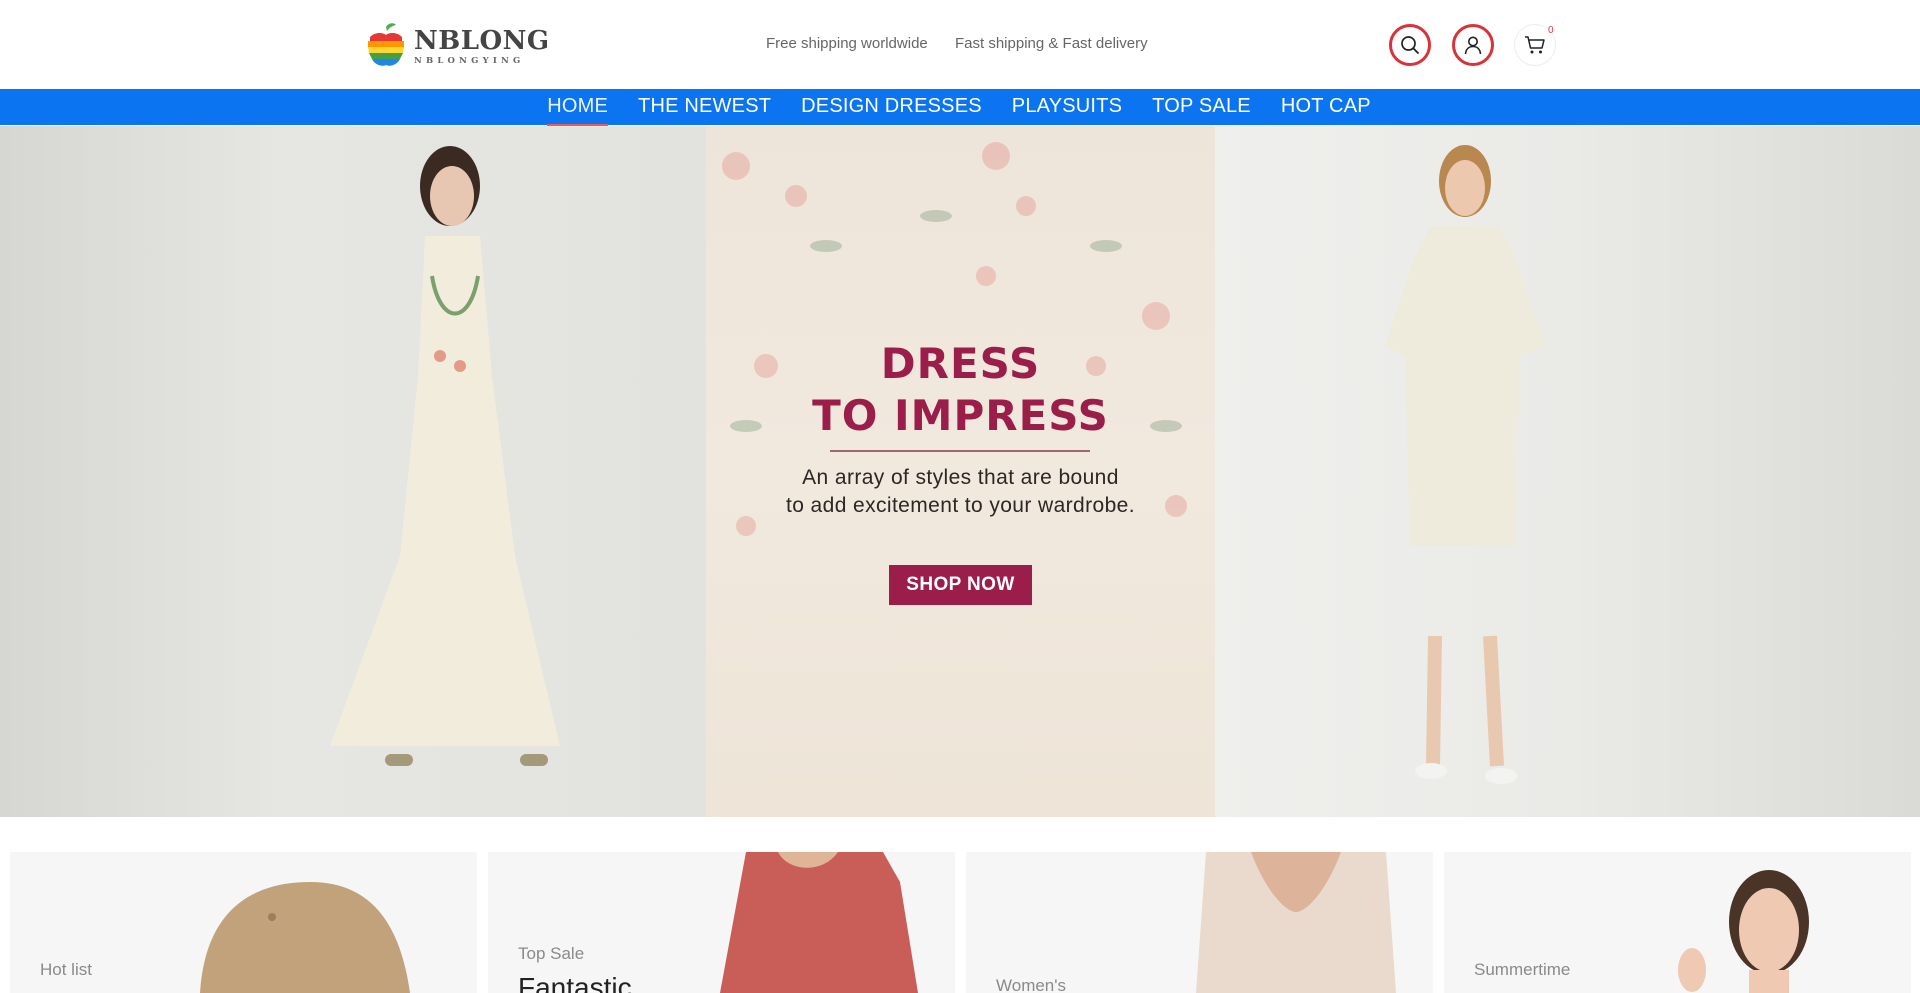 This screenshot has width=1920, height=993. I want to click on category-card-summertime: Summertime, so click(1677, 922).